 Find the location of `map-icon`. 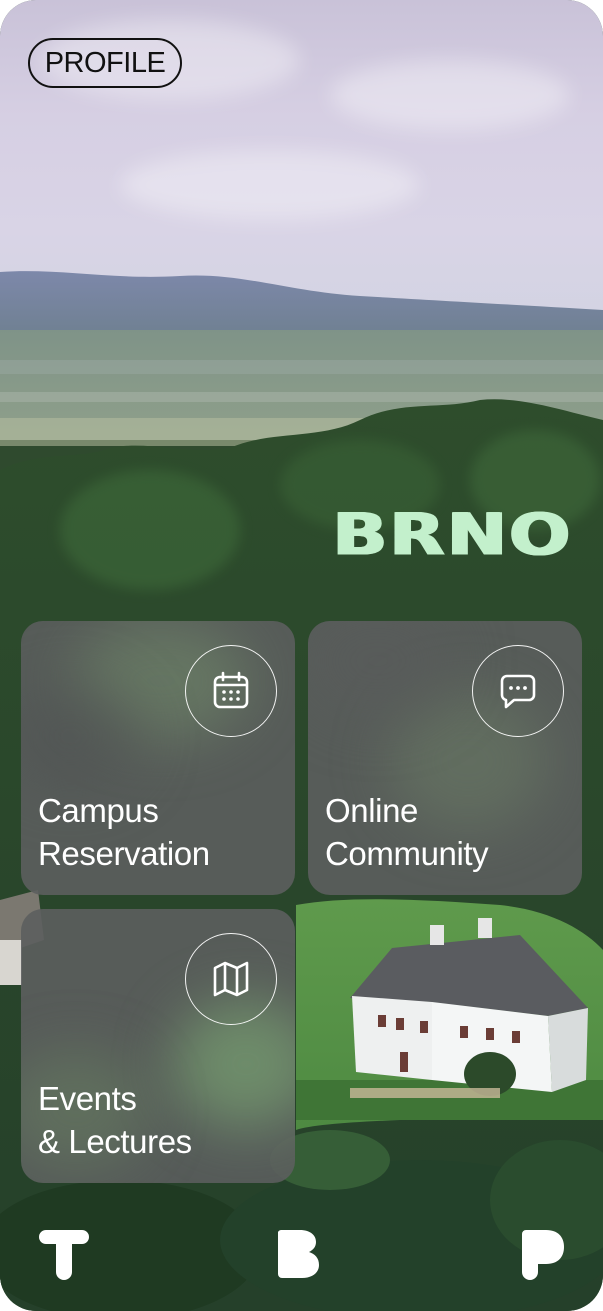

map-icon is located at coordinates (231, 979).